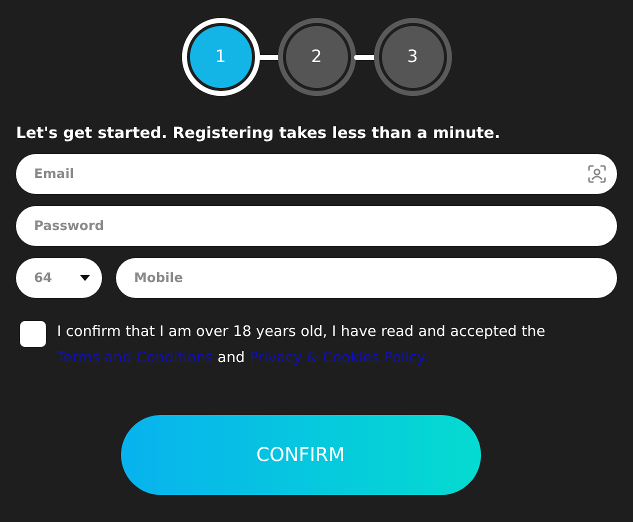 The height and width of the screenshot is (522, 633). What do you see at coordinates (597, 174) in the screenshot?
I see `person-scan-icon` at bounding box center [597, 174].